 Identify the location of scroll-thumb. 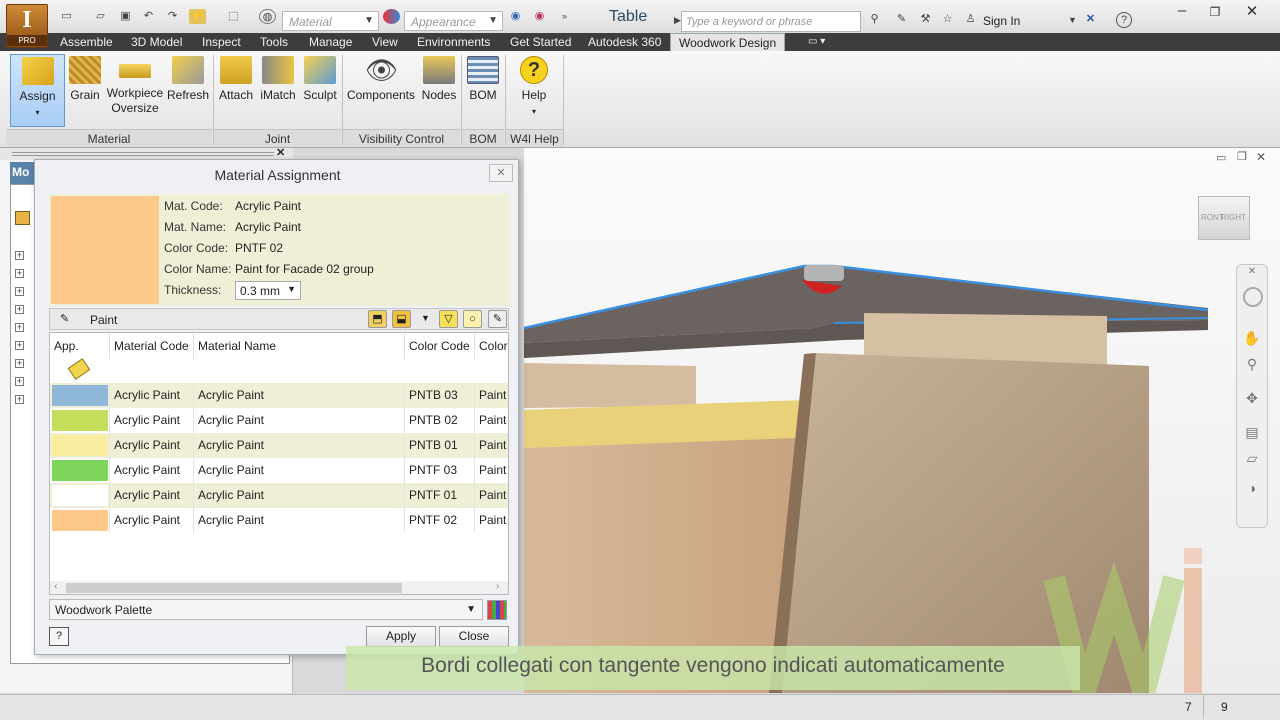
(234, 588).